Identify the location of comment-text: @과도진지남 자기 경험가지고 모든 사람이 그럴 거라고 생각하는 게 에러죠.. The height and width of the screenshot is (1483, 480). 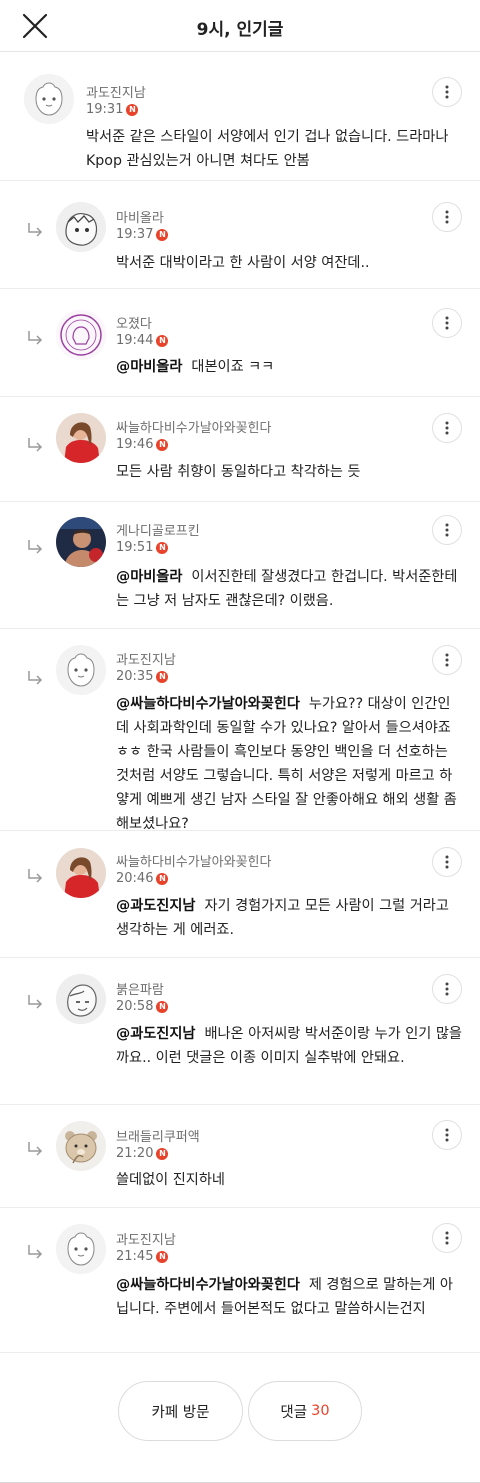
(289, 918).